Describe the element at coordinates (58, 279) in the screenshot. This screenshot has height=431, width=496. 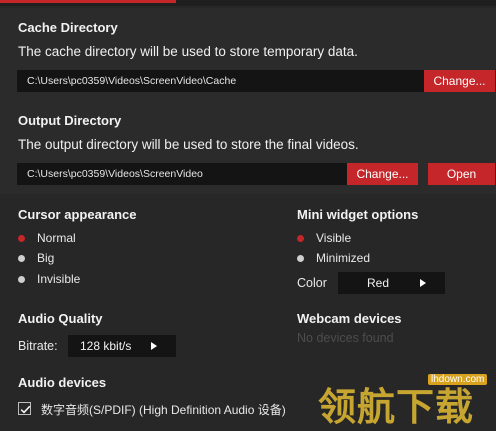
I see `cursor-option-invisible-label: Invisible` at that location.